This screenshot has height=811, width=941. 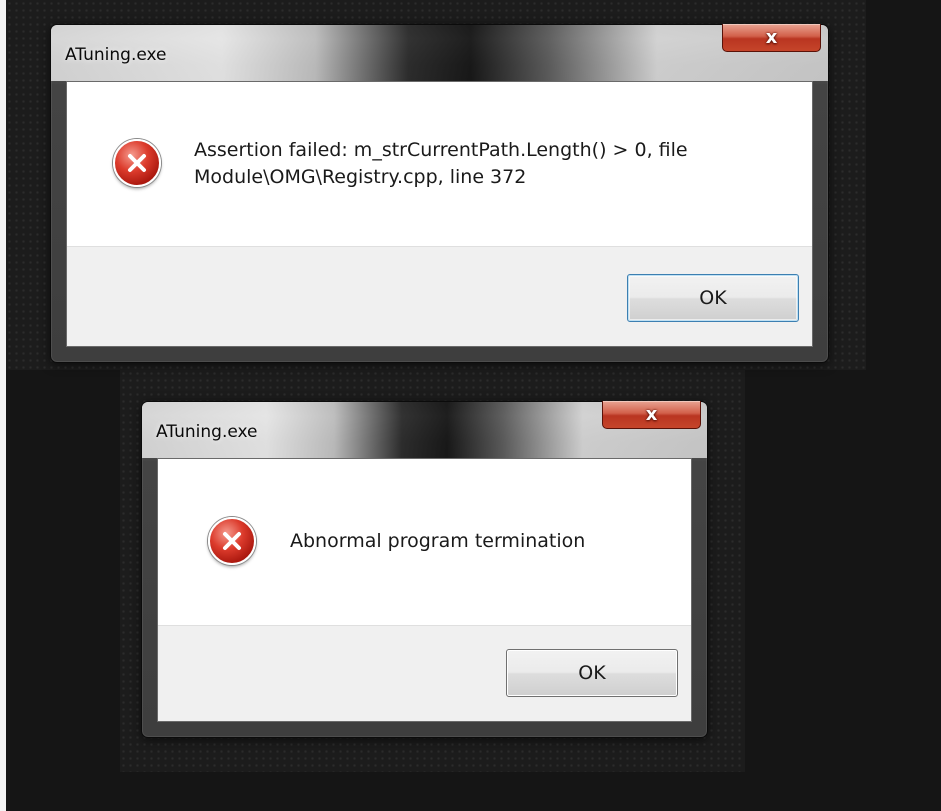 I want to click on message-area: Abnormal program termination, so click(x=424, y=543).